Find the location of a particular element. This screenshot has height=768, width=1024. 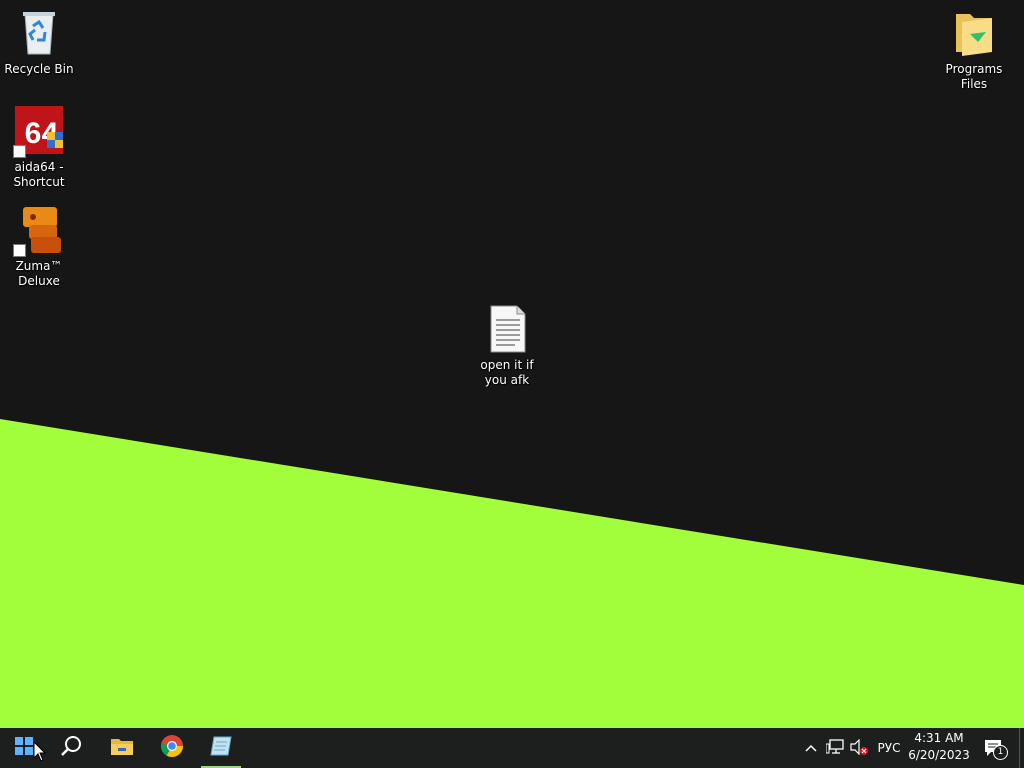

taskbar: РУС 4:31 AM 6/20/2023 1 is located at coordinates (512, 748).